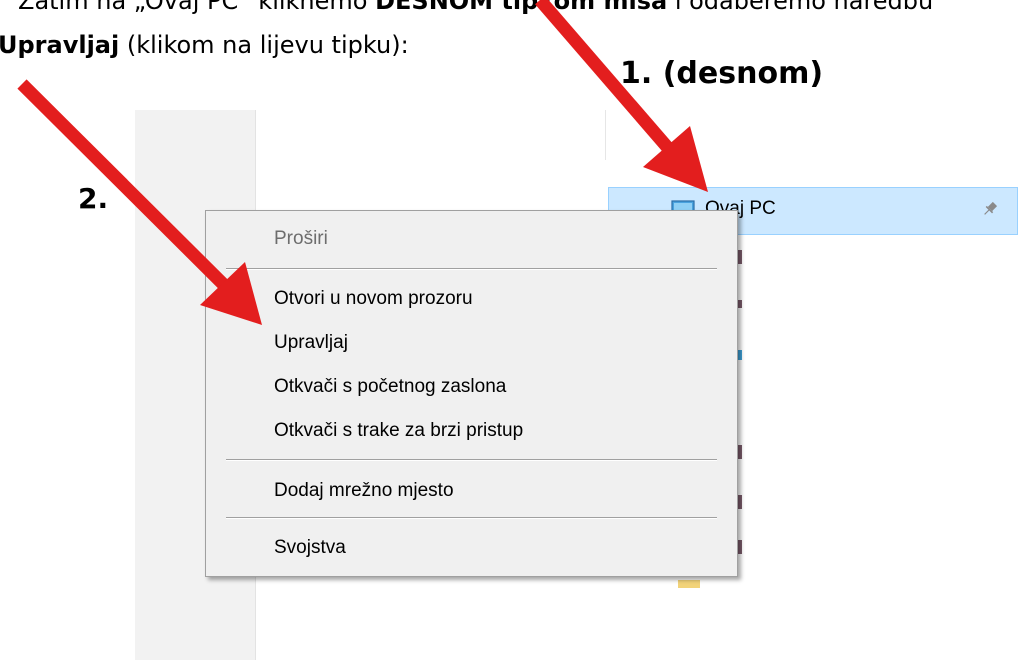 The width and height of the screenshot is (1030, 660). Describe the element at coordinates (471, 299) in the screenshot. I see `menu-item-otvori-u-novom-prozoru: Otvori u novom prozoru` at that location.